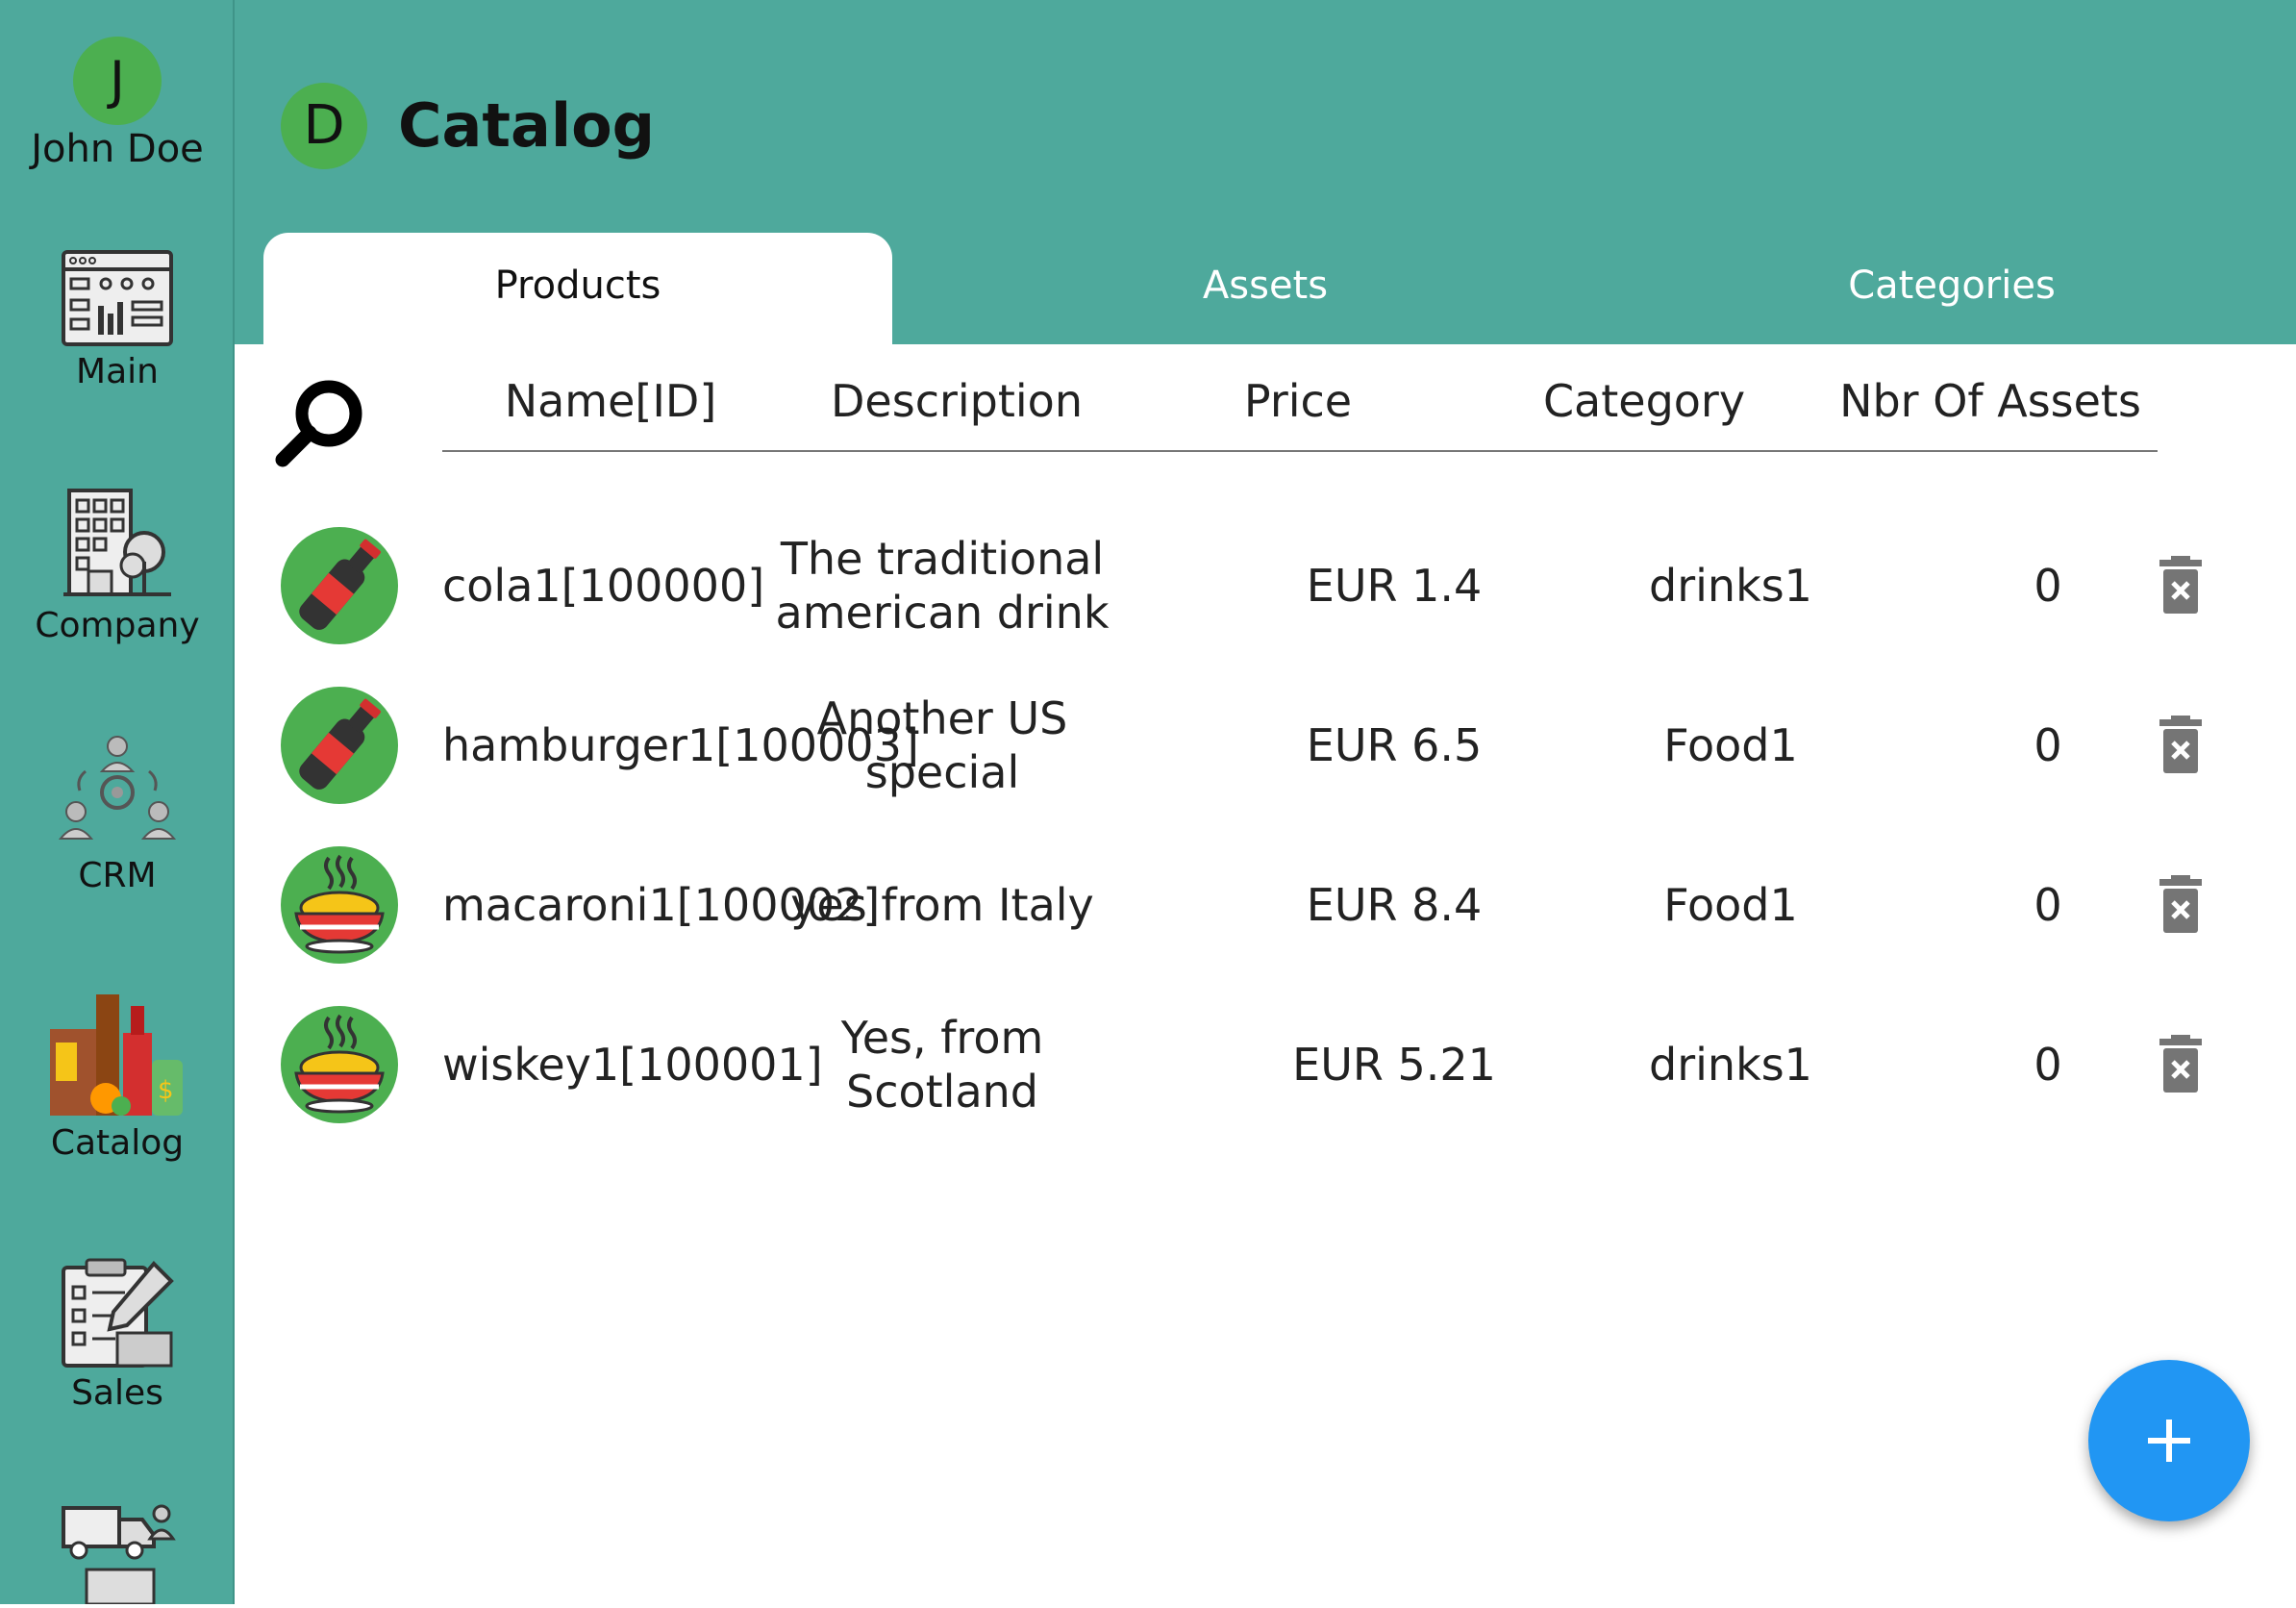 Image resolution: width=2296 pixels, height=1608 pixels. What do you see at coordinates (1394, 586) in the screenshot?
I see `product-price: EUR 1.4` at bounding box center [1394, 586].